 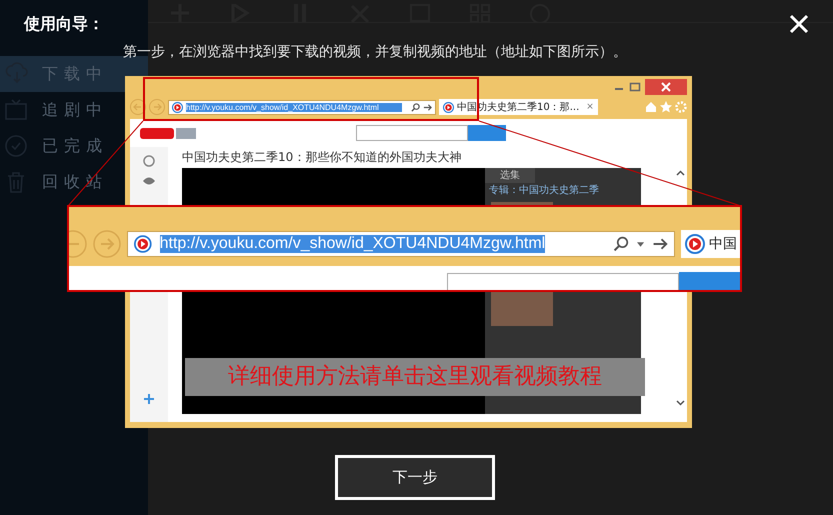 What do you see at coordinates (680, 173) in the screenshot?
I see `caret-up-icon` at bounding box center [680, 173].